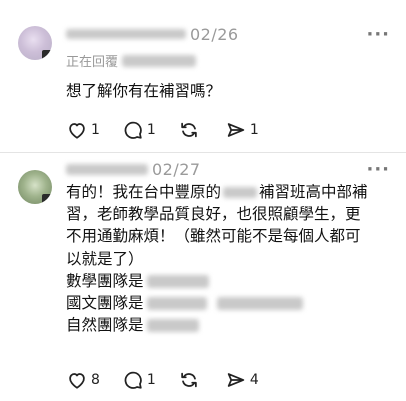 The image size is (406, 401). I want to click on post-text-line: 國文團隊是, so click(229, 303).